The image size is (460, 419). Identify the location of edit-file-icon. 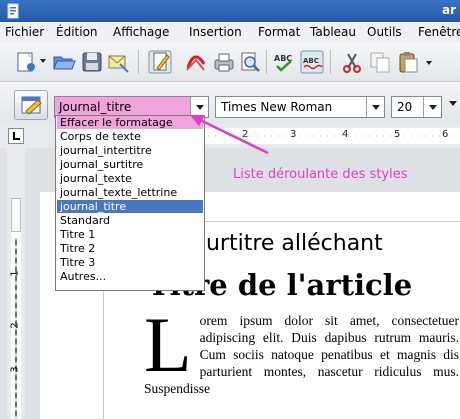
(160, 62).